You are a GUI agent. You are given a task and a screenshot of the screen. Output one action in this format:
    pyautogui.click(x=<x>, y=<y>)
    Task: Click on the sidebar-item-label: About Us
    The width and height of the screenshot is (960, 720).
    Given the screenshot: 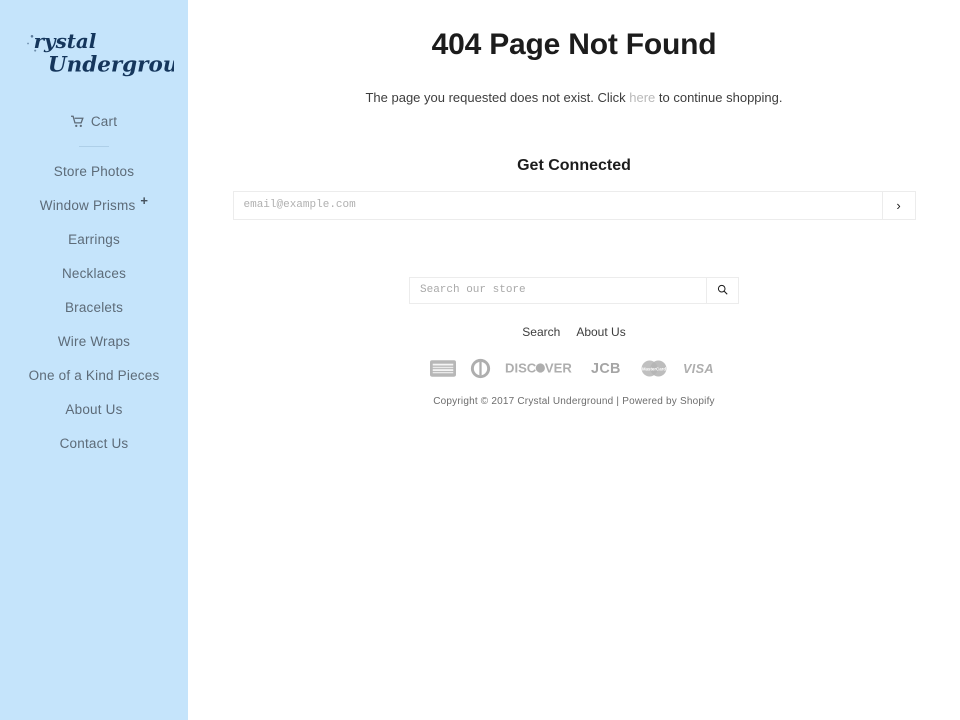 What is the action you would take?
    pyautogui.click(x=94, y=409)
    